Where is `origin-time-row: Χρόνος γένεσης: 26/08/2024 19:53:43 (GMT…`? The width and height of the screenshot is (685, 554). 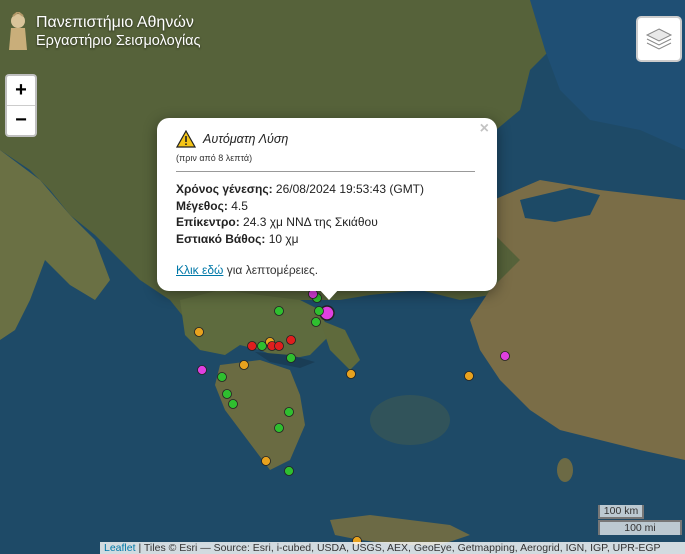 origin-time-row: Χρόνος γένεσης: 26/08/2024 19:53:43 (GMT… is located at coordinates (300, 189).